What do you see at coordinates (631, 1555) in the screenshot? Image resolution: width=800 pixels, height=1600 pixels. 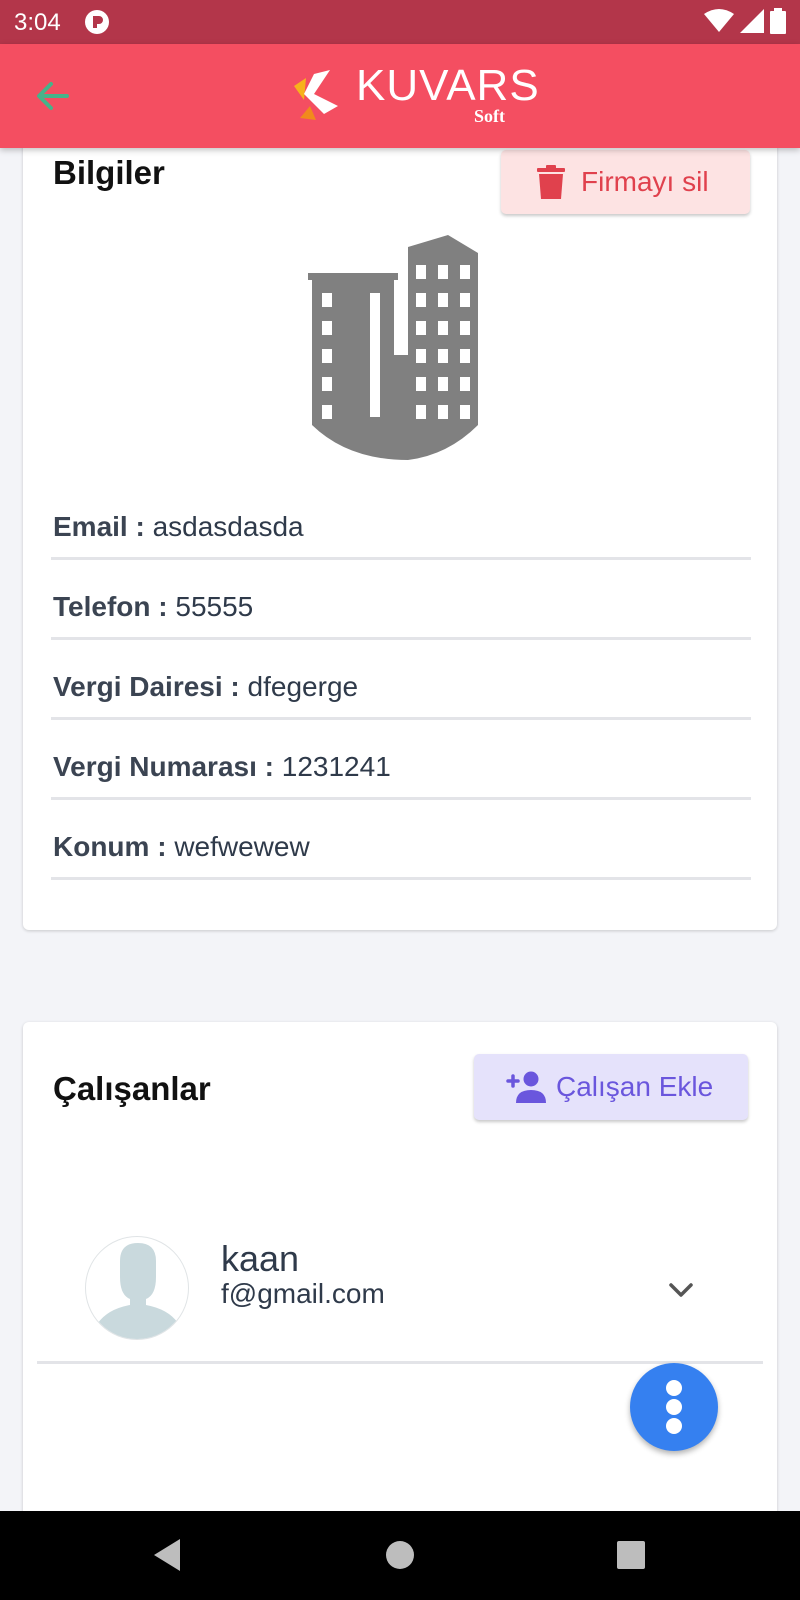 I see `nav-recents-icon` at bounding box center [631, 1555].